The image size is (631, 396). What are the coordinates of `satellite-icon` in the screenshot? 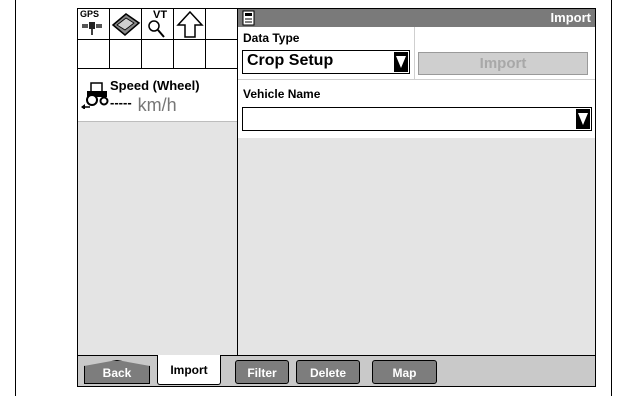 It's located at (92, 28).